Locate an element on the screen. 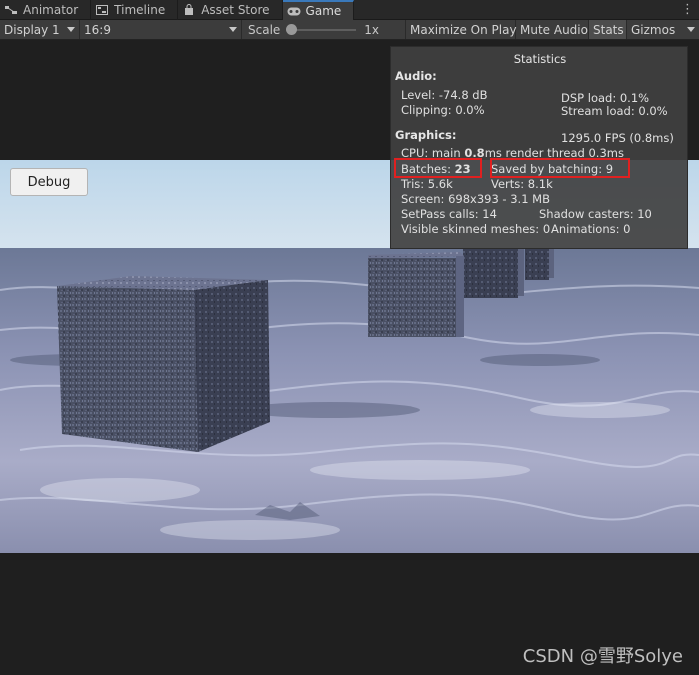 The height and width of the screenshot is (675, 699). tab-label: Timeline is located at coordinates (140, 10).